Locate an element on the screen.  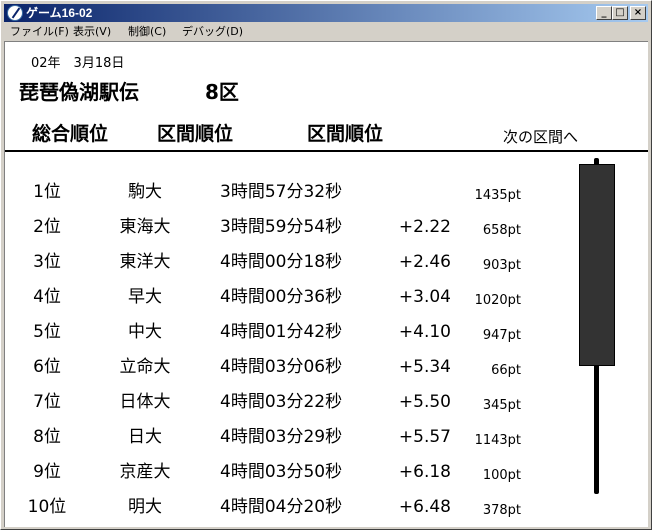
time-cell: 4時間03分06秒 is located at coordinates (281, 367).